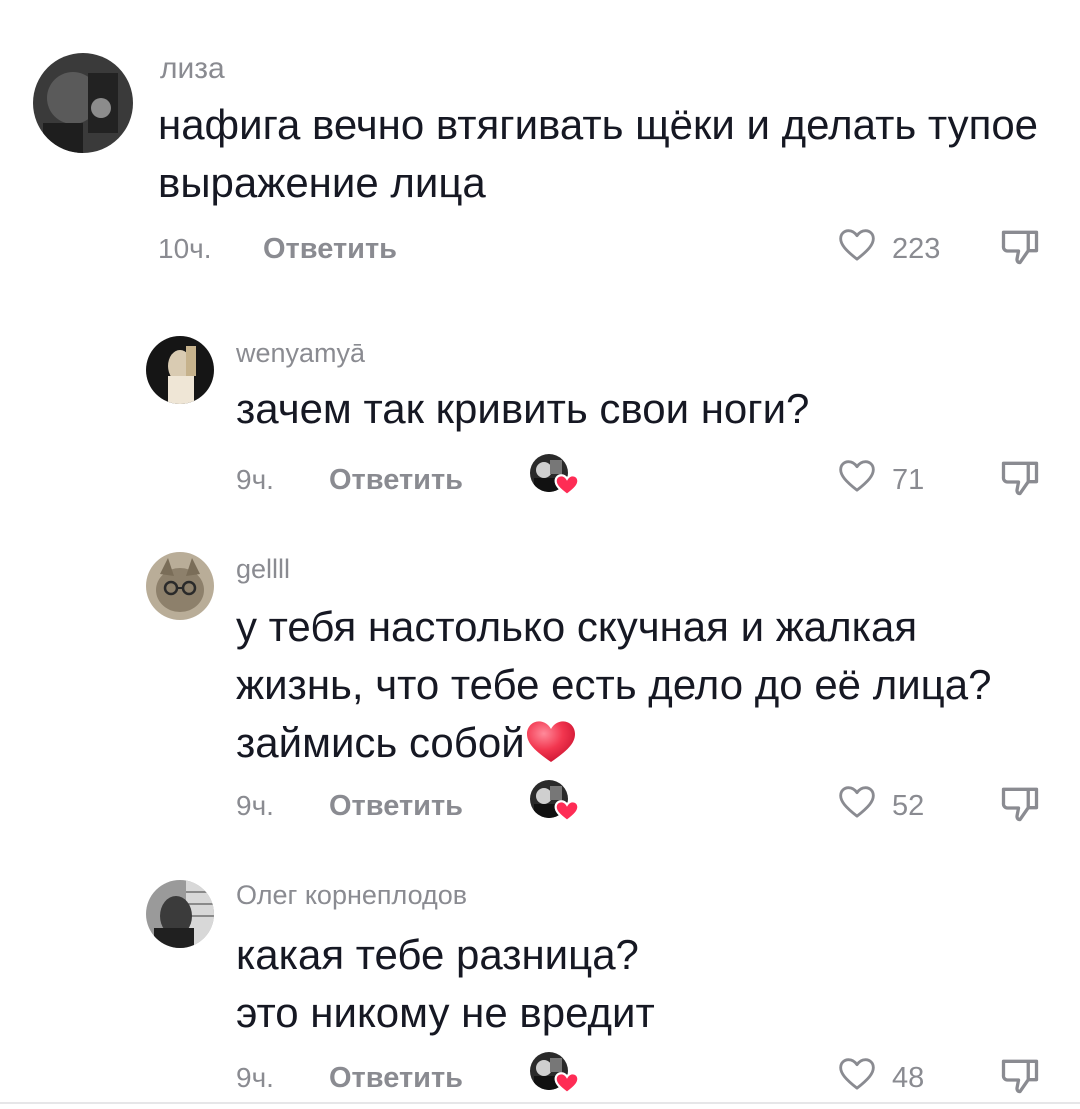 This screenshot has width=1080, height=1109. Describe the element at coordinates (263, 569) in the screenshot. I see `username: gellll` at that location.